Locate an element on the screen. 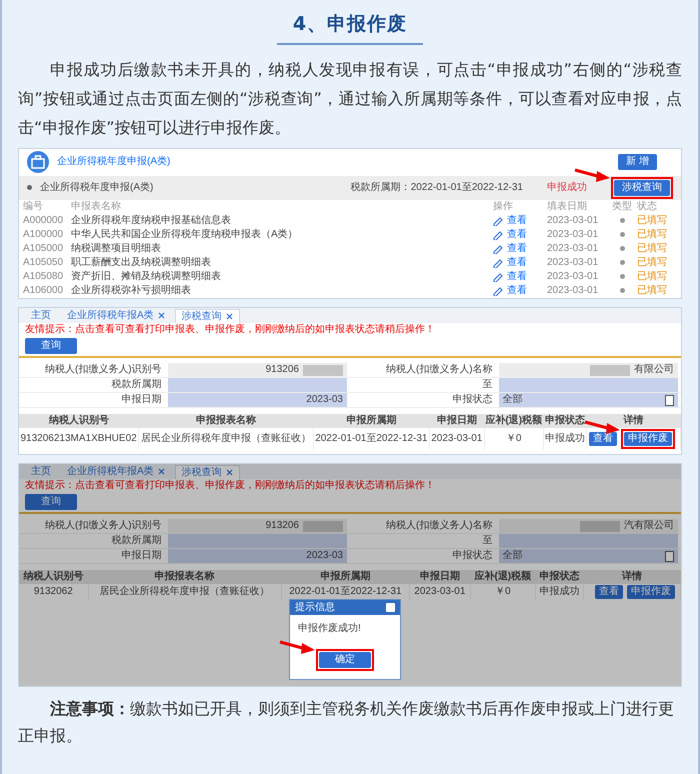 This screenshot has height=774, width=700. column-header: 编号 is located at coordinates (33, 206).